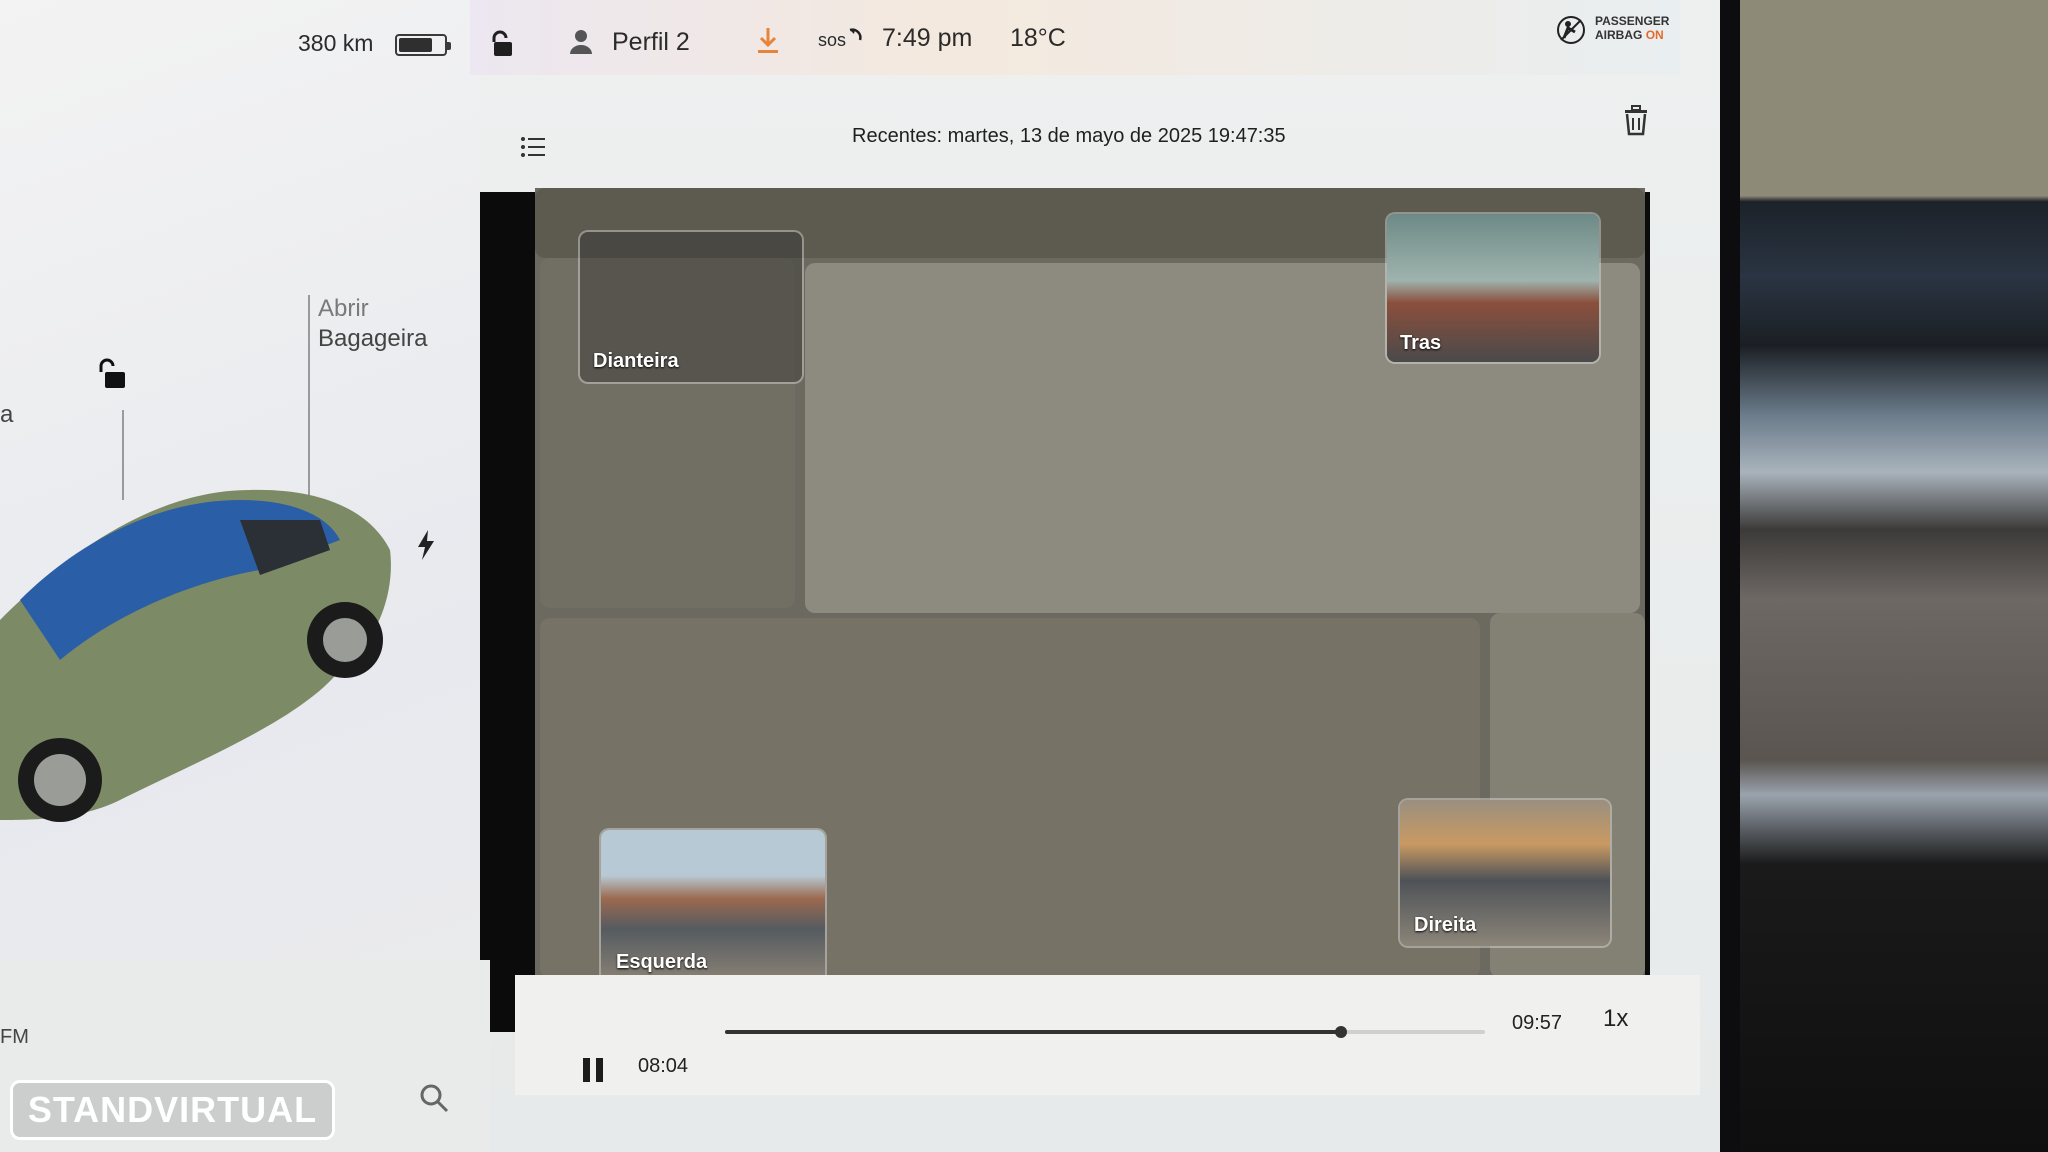  I want to click on playback-controls, so click(1107, 1035).